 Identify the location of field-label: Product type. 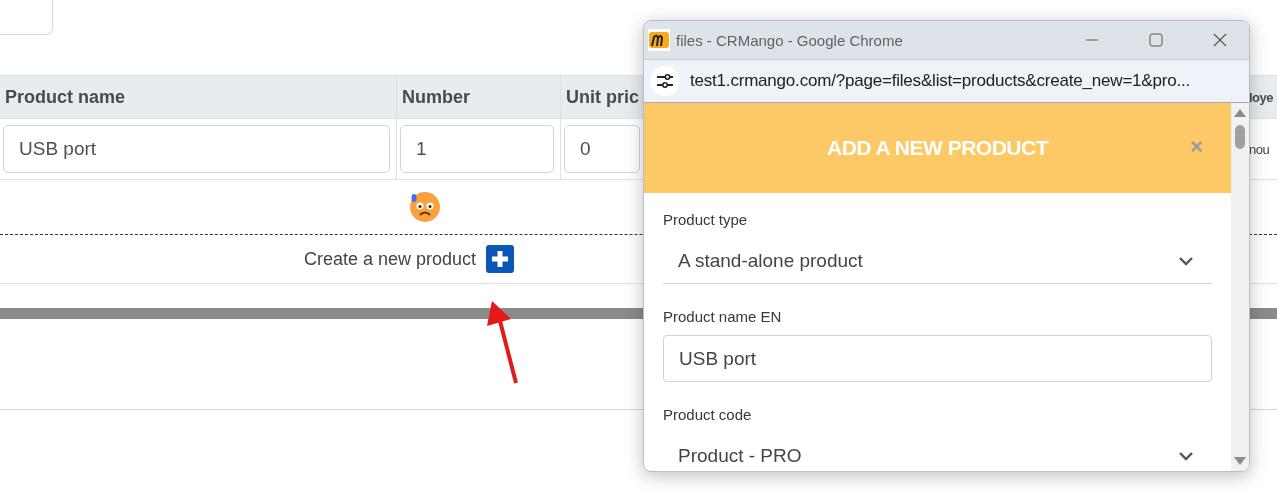
(706, 219).